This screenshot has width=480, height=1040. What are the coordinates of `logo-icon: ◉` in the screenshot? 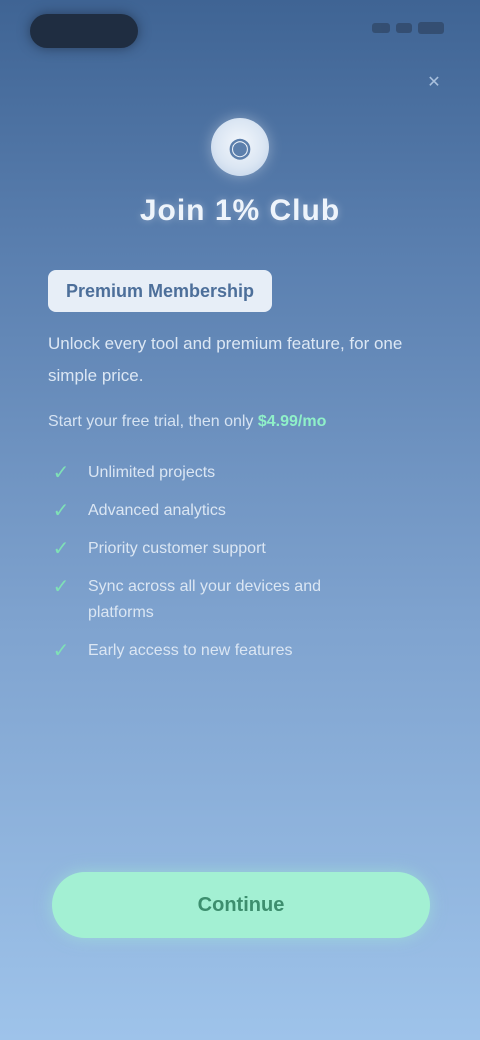 It's located at (240, 146).